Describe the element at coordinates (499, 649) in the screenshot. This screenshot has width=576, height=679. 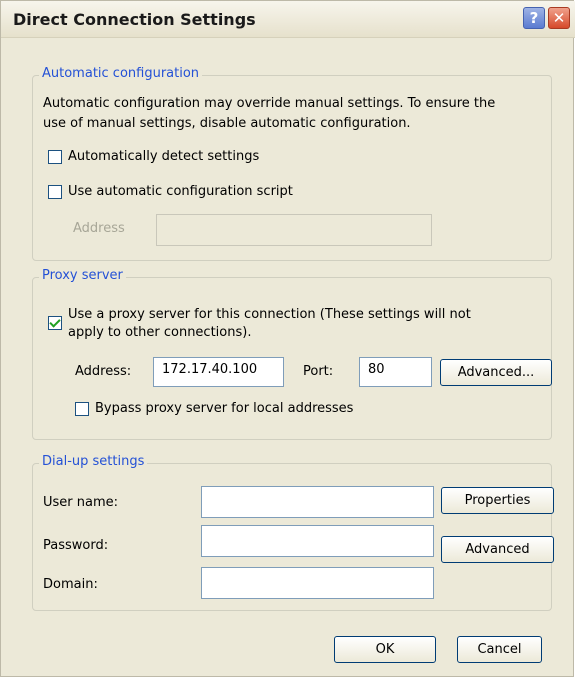
I see `cancel-button: Cancel` at that location.